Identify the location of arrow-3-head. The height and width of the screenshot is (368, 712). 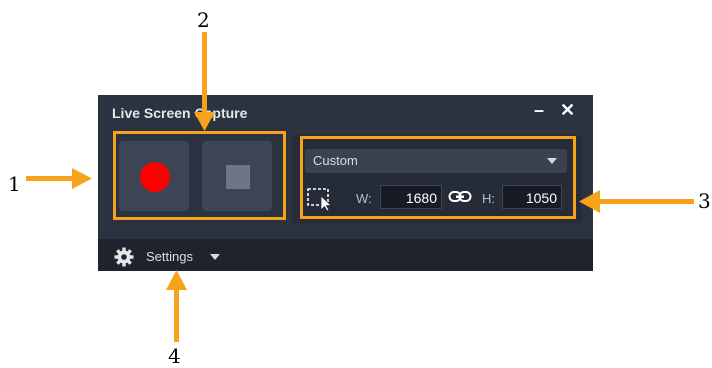
(589, 201).